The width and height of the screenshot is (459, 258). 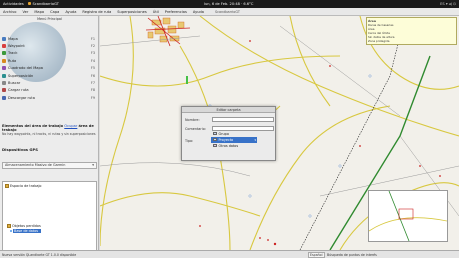 I want to click on workarea-link: Ocupar, so click(x=70, y=126).